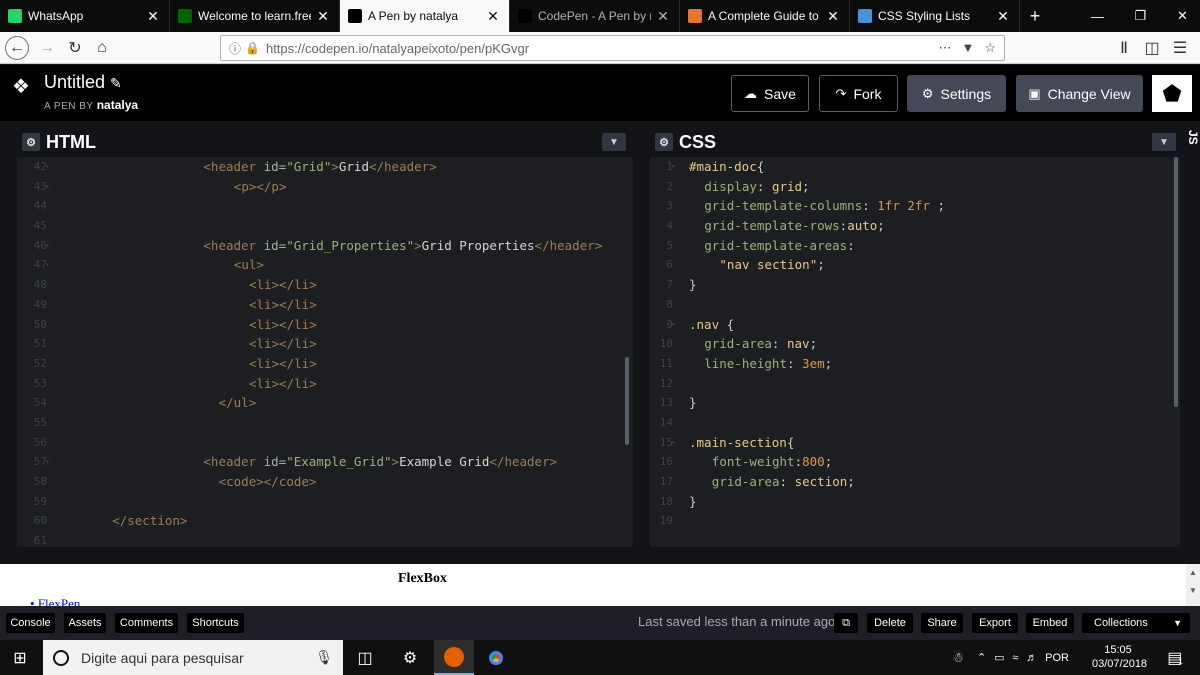  Describe the element at coordinates (1180, 16) in the screenshot. I see `close-window-button: ✕` at that location.